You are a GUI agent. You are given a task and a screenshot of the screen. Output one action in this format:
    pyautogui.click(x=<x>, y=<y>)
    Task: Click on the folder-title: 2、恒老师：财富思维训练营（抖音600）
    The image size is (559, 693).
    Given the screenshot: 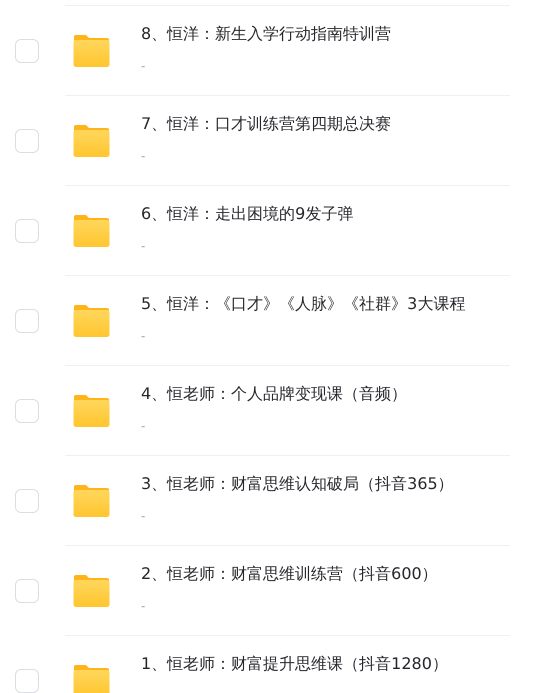 What is the action you would take?
    pyautogui.click(x=289, y=574)
    